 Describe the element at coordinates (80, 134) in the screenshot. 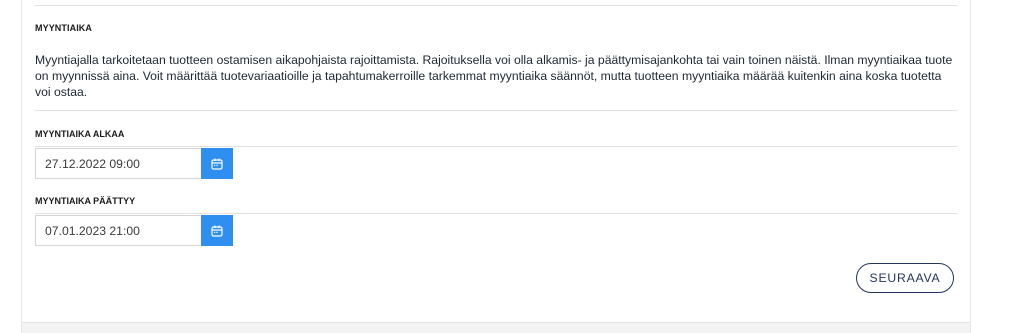

I see `start-date-label: MYYNTIAIKA ALKAA` at that location.